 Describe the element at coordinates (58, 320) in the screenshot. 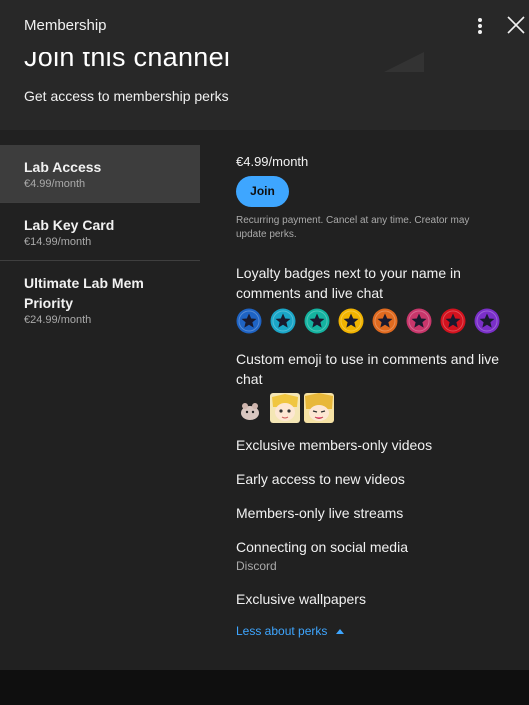

I see `tier-price: €24.99/month` at that location.